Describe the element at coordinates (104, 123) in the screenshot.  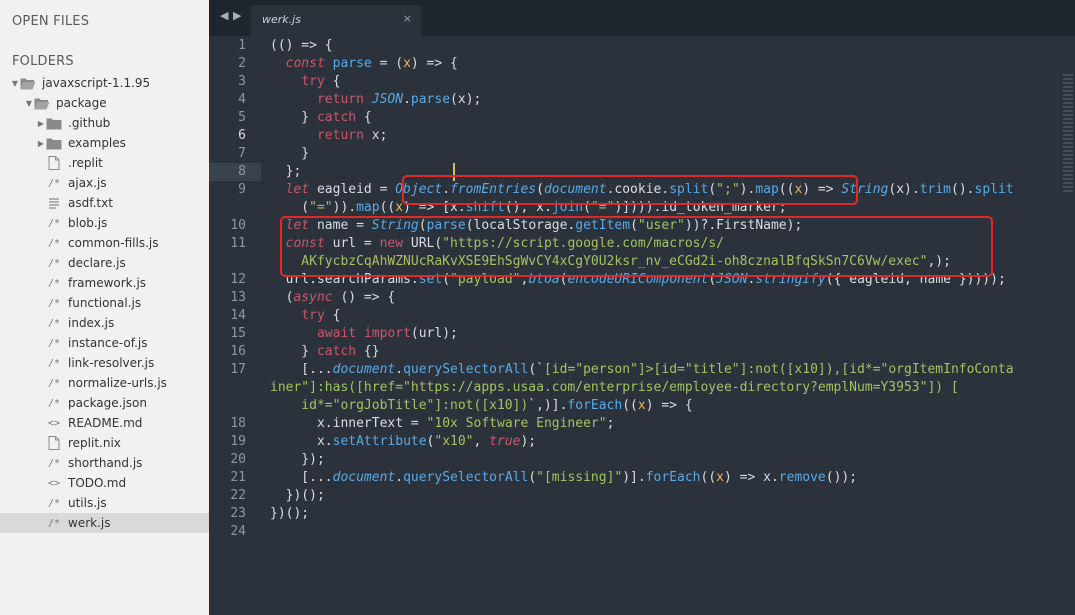
I see `folder-item: ▶ .github` at that location.